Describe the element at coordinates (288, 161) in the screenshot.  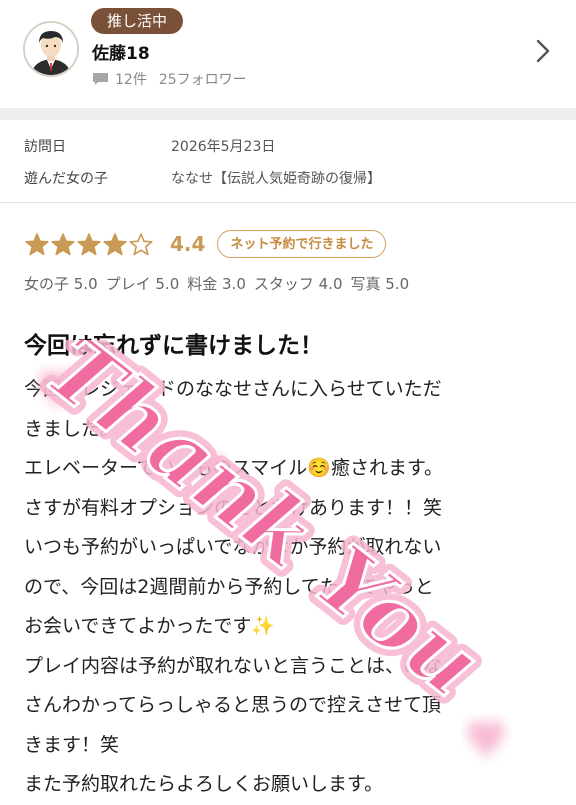
I see `visit-info: 訪問日 2026年5月23日 遊んだ女の子 ななせ【伝説人気姫奇跡の復帰】` at that location.